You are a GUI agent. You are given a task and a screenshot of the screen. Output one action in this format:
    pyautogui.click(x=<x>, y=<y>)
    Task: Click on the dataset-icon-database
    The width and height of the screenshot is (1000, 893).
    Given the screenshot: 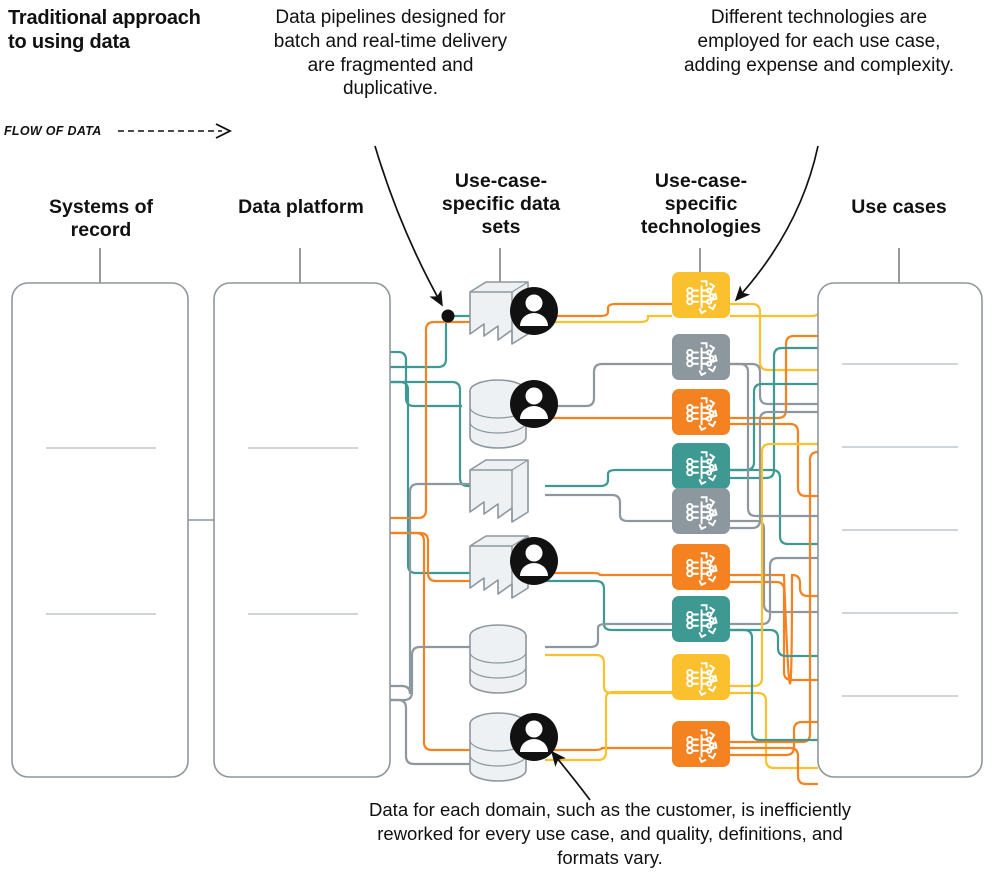 What is the action you would take?
    pyautogui.click(x=498, y=659)
    